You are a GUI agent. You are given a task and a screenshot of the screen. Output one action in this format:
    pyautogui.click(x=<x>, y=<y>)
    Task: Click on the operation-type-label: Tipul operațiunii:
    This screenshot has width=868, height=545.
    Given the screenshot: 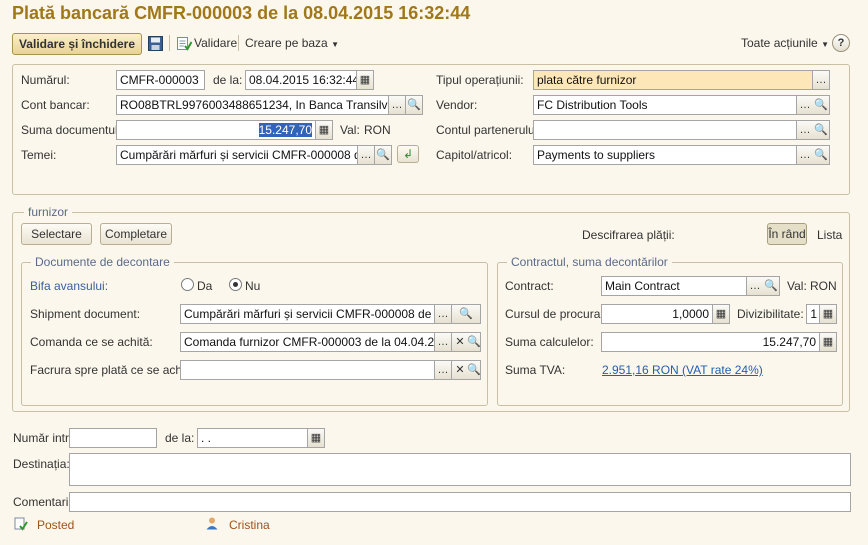 What is the action you would take?
    pyautogui.click(x=480, y=80)
    